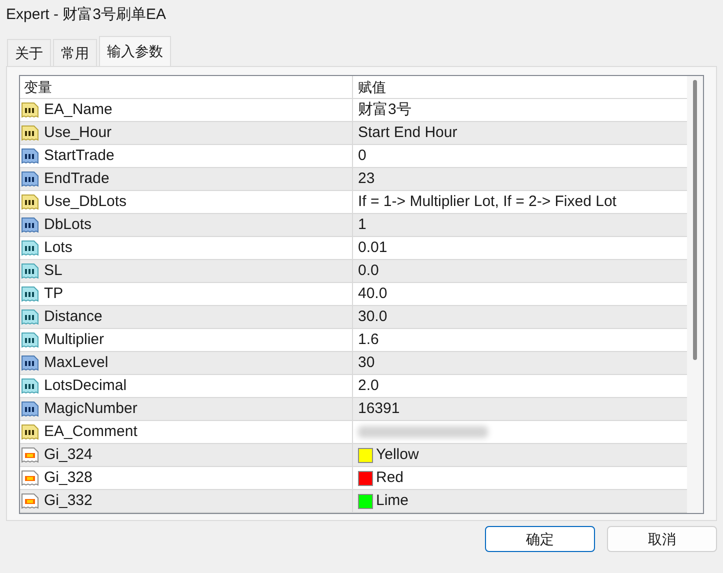 This screenshot has width=723, height=573. What do you see at coordinates (79, 156) in the screenshot?
I see `parameter-name: StartTrade` at bounding box center [79, 156].